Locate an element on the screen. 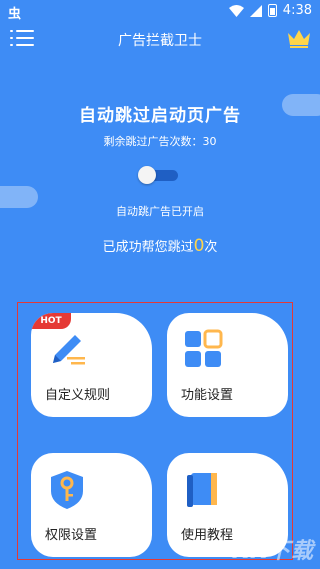 This screenshot has height=569, width=320. signal-icon is located at coordinates (255, 10).